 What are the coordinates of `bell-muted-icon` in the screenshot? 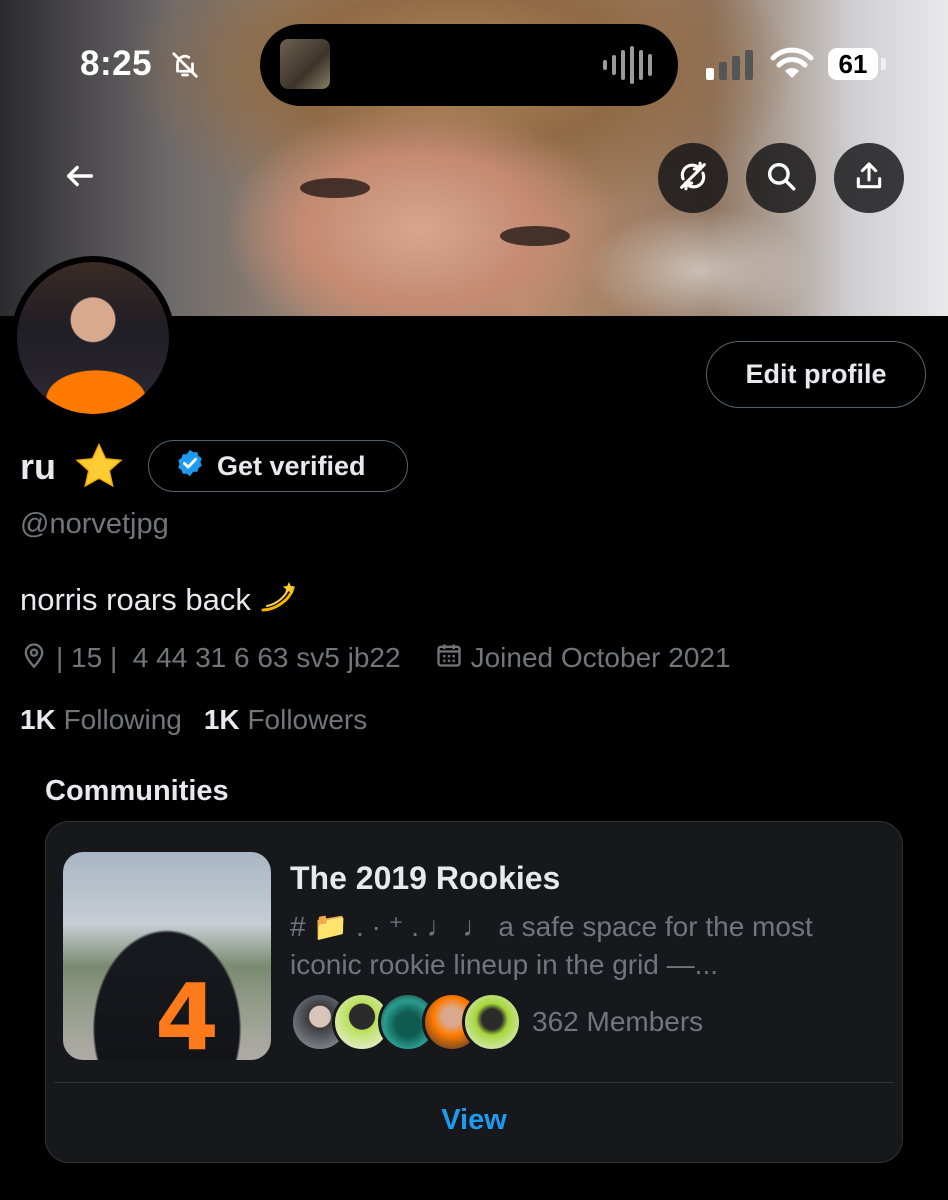 It's located at (185, 67).